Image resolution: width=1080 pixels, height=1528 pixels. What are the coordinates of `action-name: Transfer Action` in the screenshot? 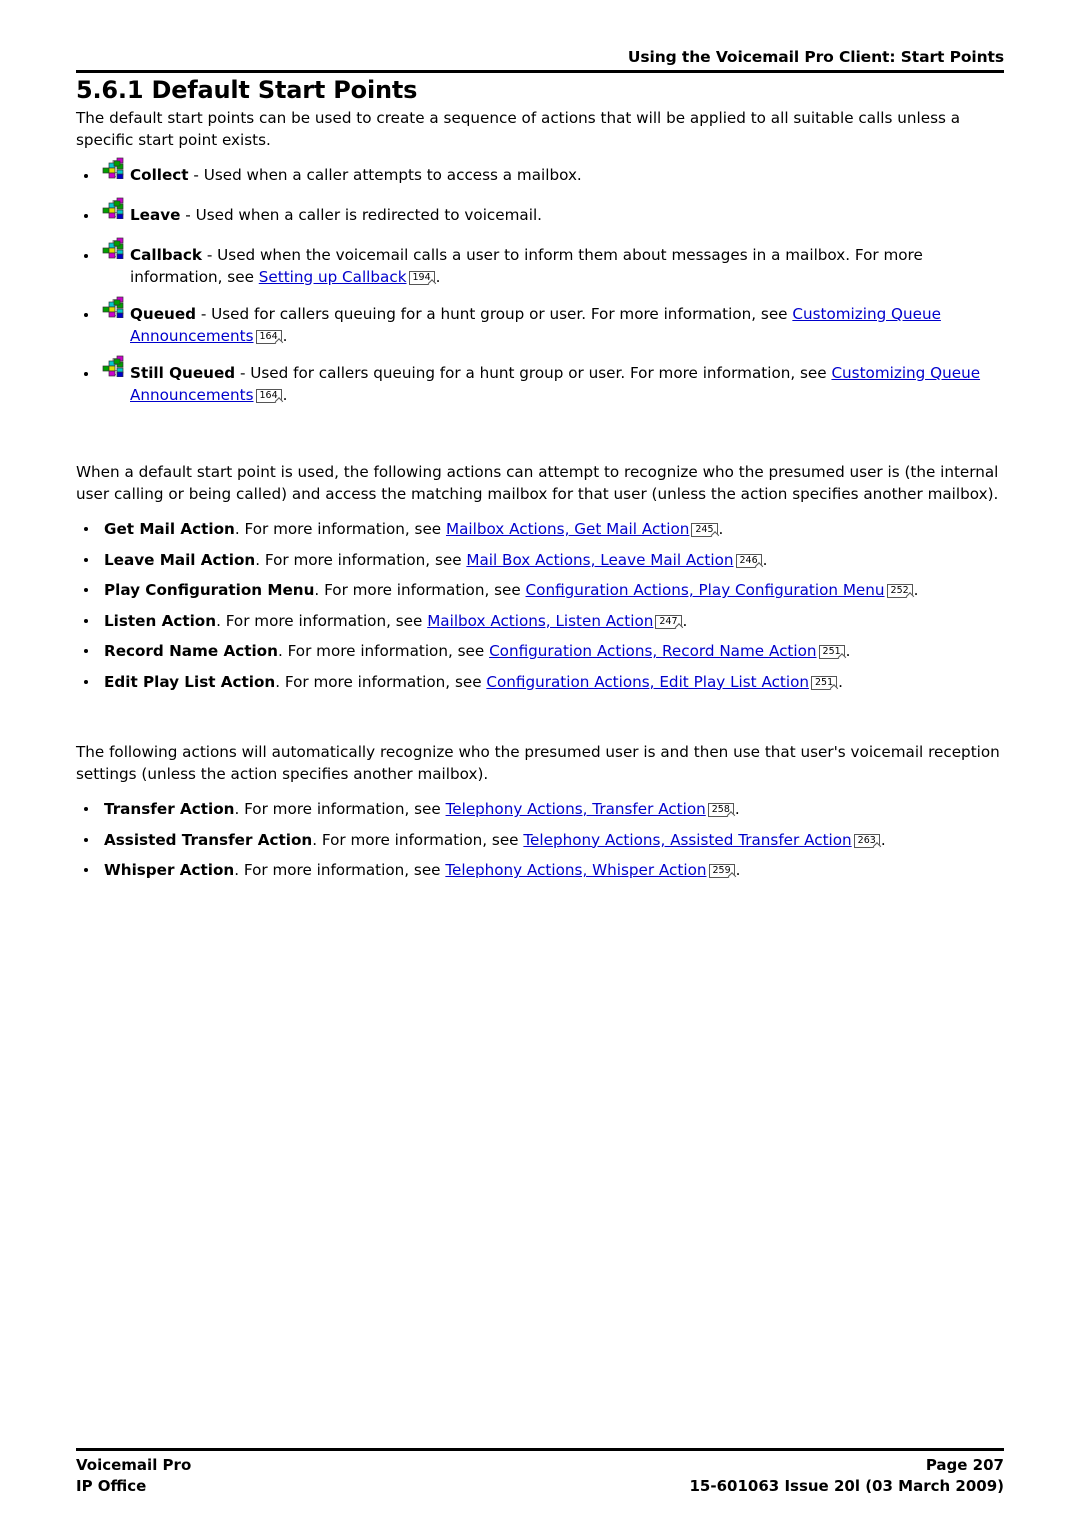 It's located at (169, 809).